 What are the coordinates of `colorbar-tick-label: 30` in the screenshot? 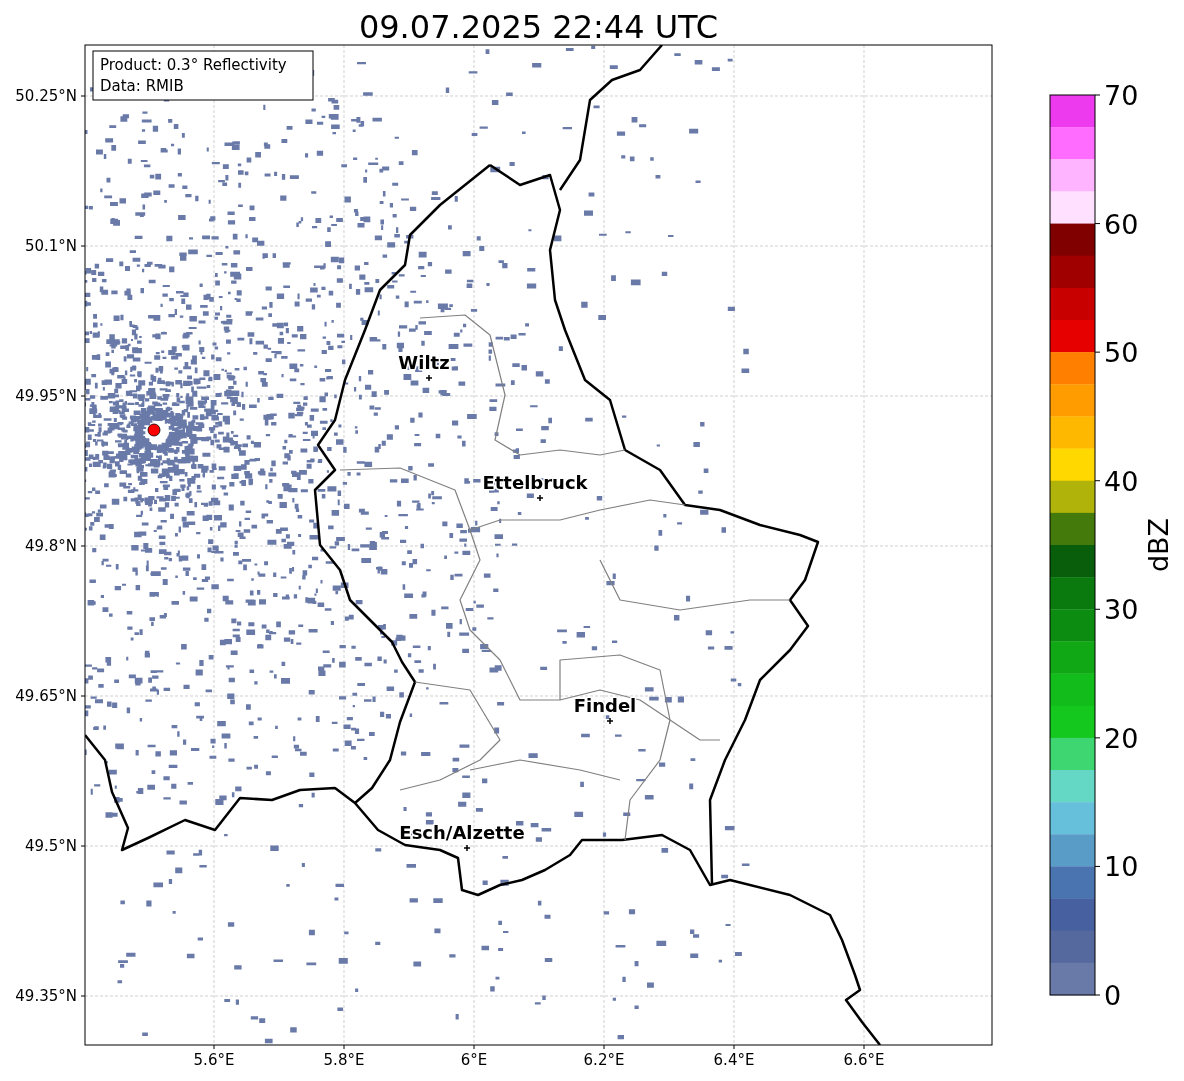 It's located at (1121, 610).